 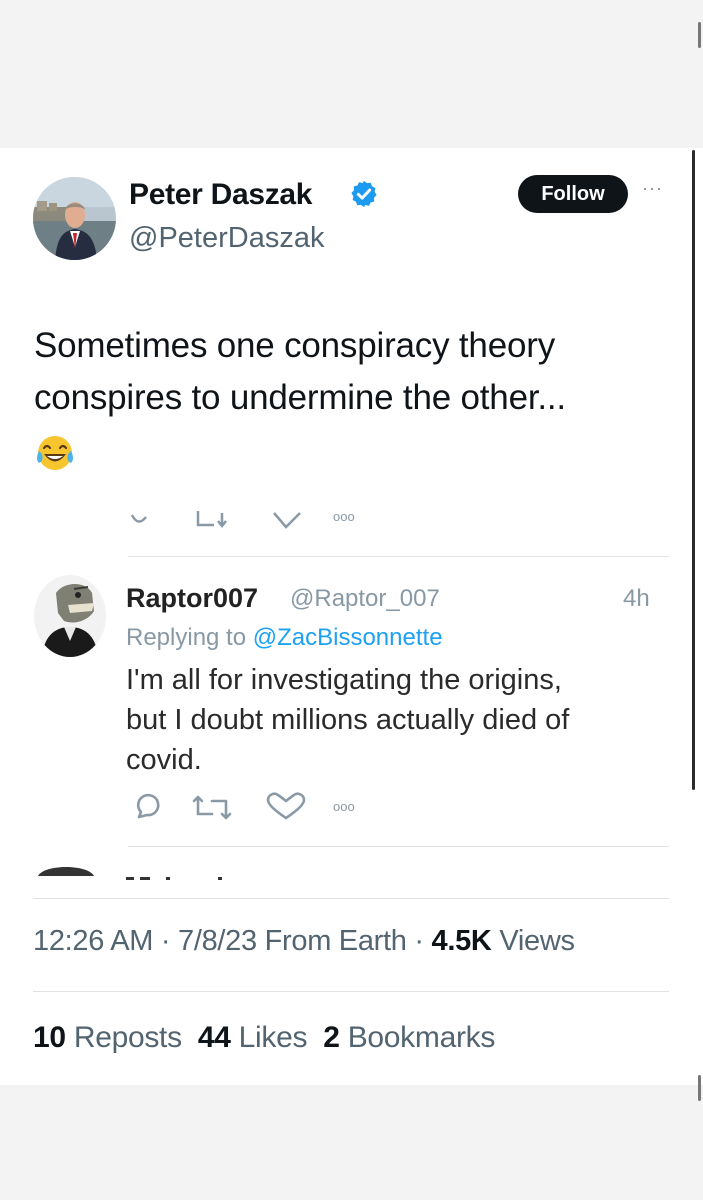 What do you see at coordinates (145, 941) in the screenshot?
I see `tweet-timestamp: 12:26 AM · 7/8/23` at bounding box center [145, 941].